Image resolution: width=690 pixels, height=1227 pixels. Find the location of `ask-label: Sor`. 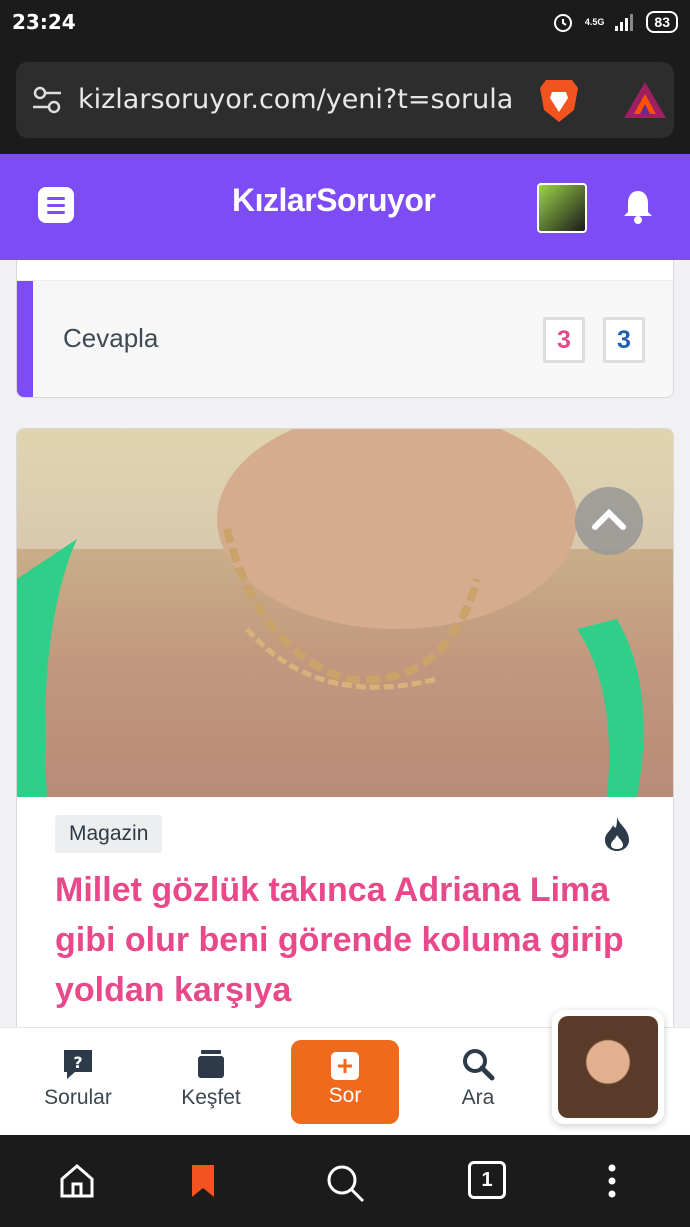

ask-label: Sor is located at coordinates (345, 1095).